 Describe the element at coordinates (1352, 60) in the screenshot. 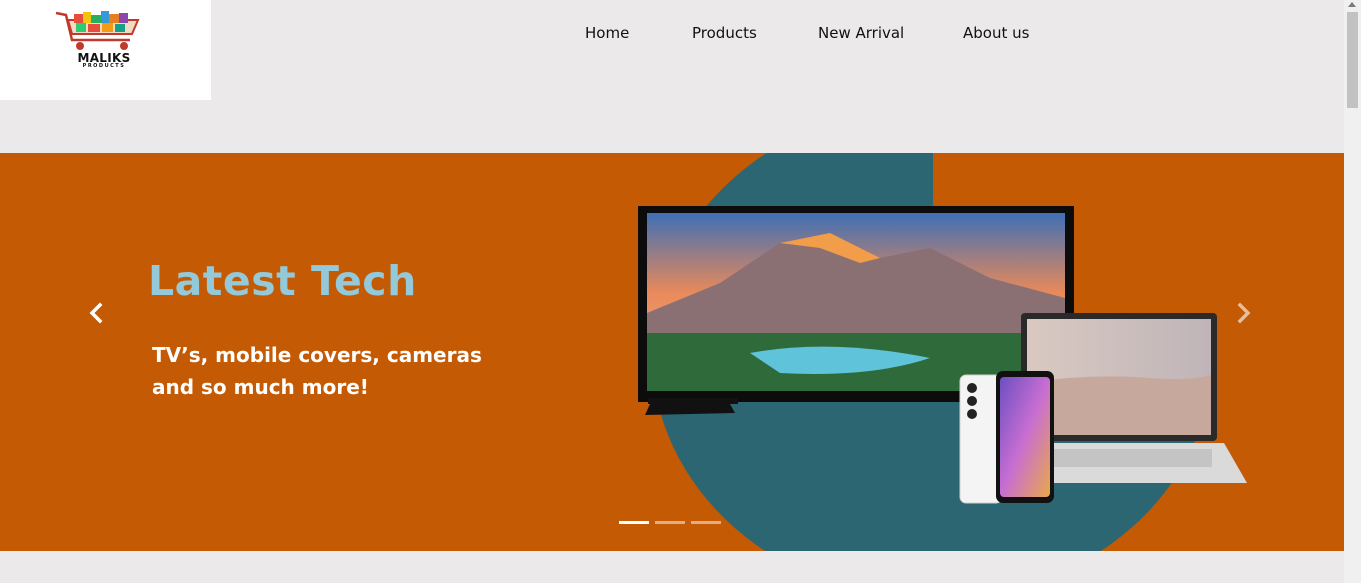

I see `scrollbar-thumb` at that location.